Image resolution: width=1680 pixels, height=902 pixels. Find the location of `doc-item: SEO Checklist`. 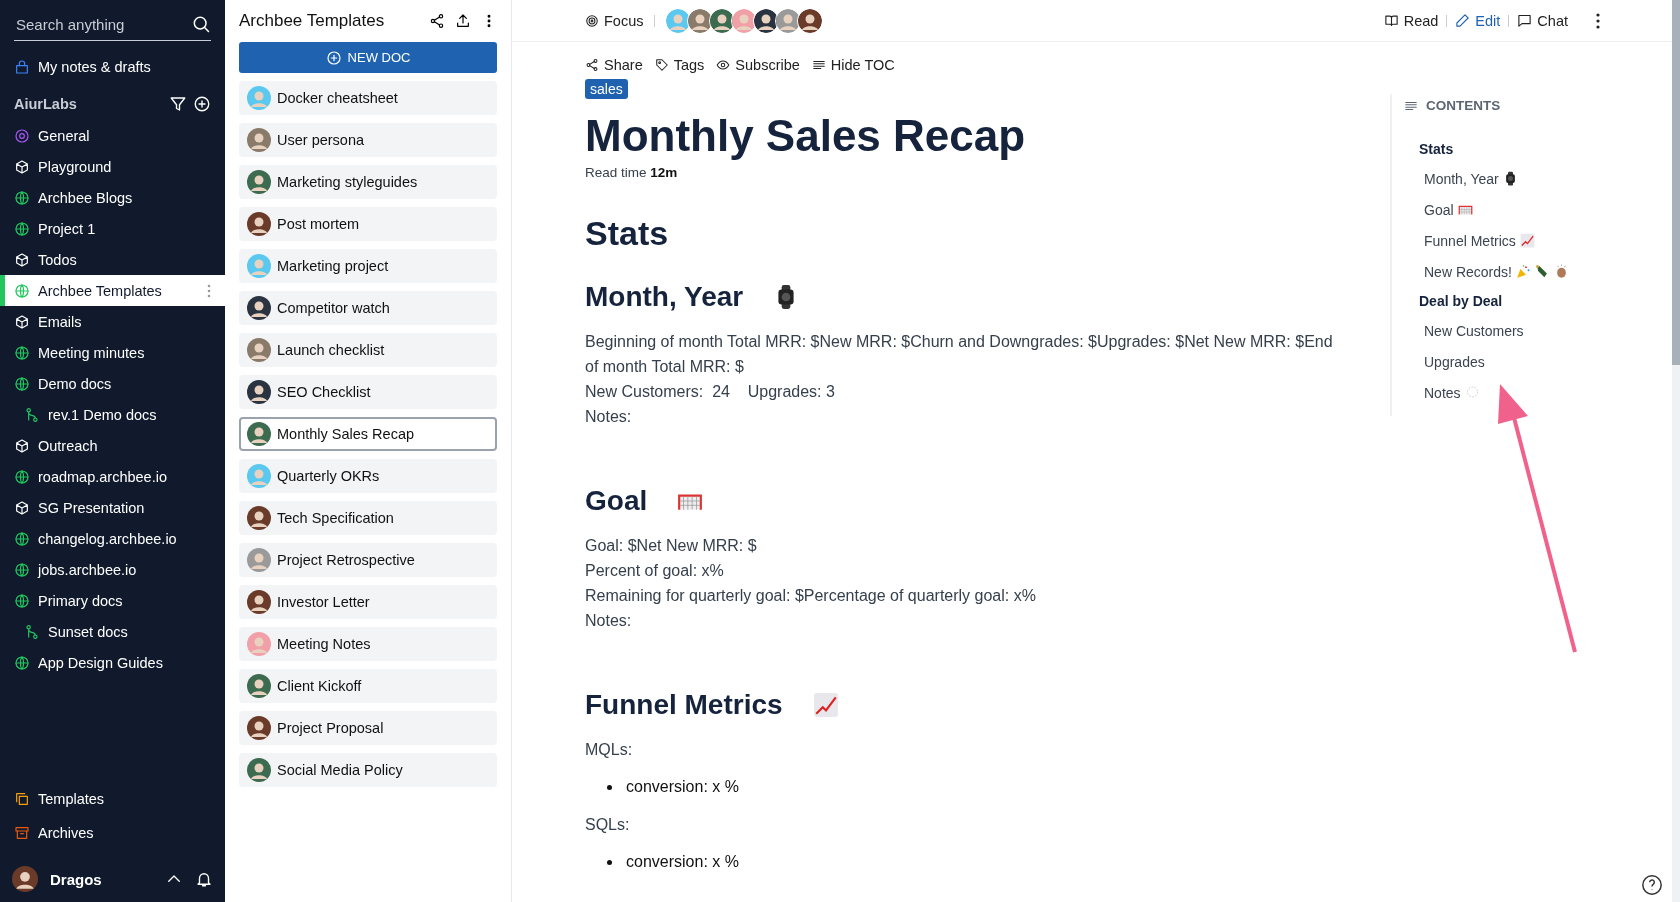

doc-item: SEO Checklist is located at coordinates (368, 392).